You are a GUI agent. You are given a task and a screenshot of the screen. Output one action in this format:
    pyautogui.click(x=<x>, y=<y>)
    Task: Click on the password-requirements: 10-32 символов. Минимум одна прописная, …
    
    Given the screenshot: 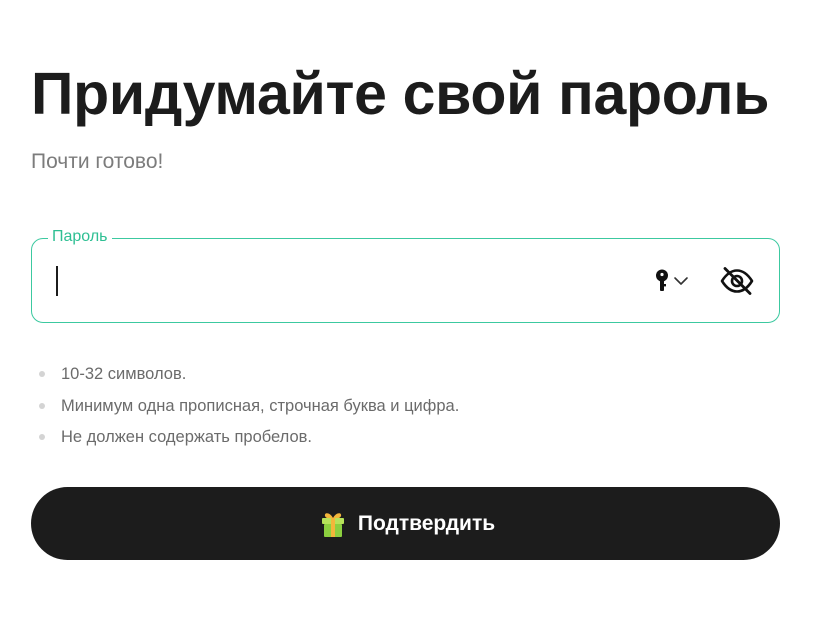 What is the action you would take?
    pyautogui.click(x=245, y=407)
    